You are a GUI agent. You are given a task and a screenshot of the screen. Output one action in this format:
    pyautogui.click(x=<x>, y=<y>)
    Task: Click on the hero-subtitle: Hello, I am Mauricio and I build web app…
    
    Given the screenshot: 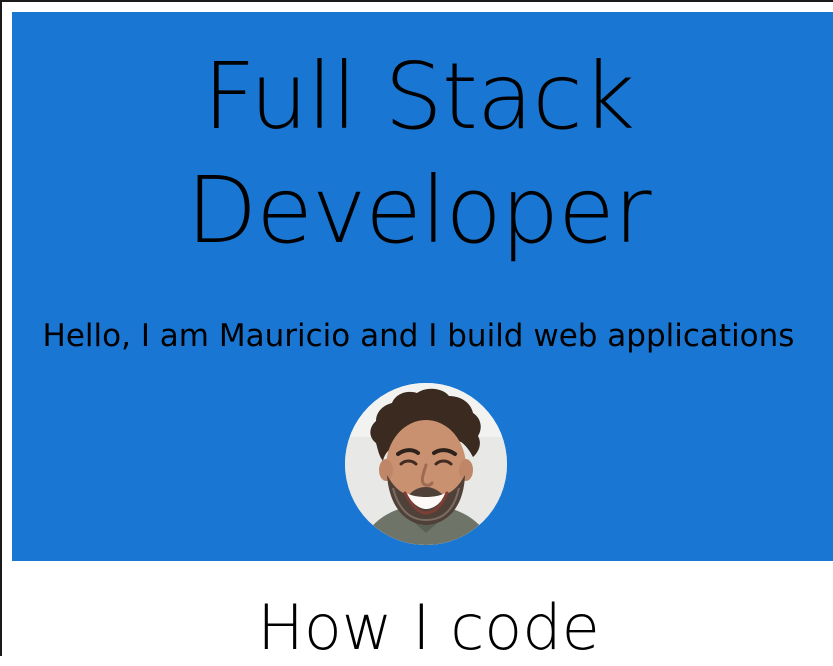 What is the action you would take?
    pyautogui.click(x=418, y=336)
    